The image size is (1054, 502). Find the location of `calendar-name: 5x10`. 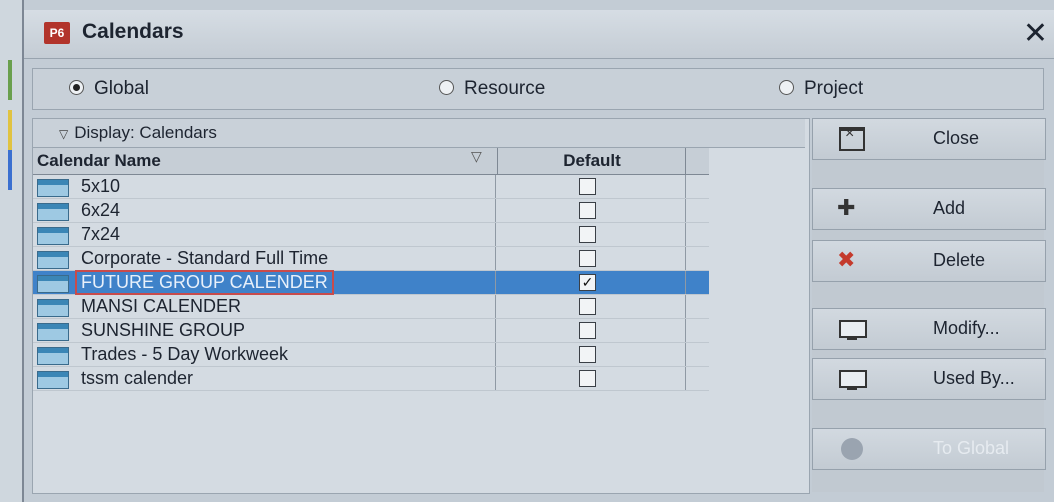

calendar-name: 5x10 is located at coordinates (101, 186).